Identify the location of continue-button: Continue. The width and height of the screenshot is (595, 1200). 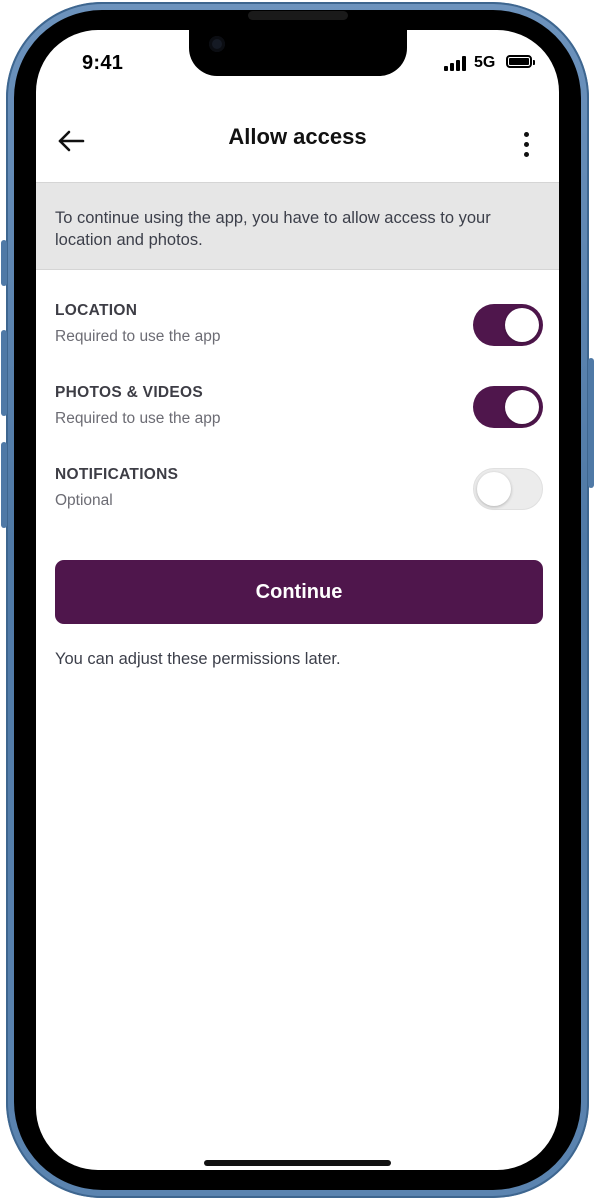
(299, 592).